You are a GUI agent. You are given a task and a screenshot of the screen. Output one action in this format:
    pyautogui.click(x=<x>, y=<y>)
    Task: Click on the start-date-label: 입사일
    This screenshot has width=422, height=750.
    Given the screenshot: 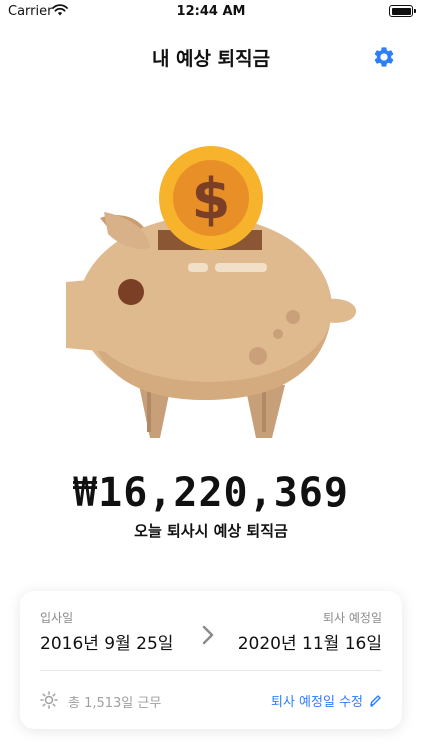 What is the action you would take?
    pyautogui.click(x=57, y=618)
    